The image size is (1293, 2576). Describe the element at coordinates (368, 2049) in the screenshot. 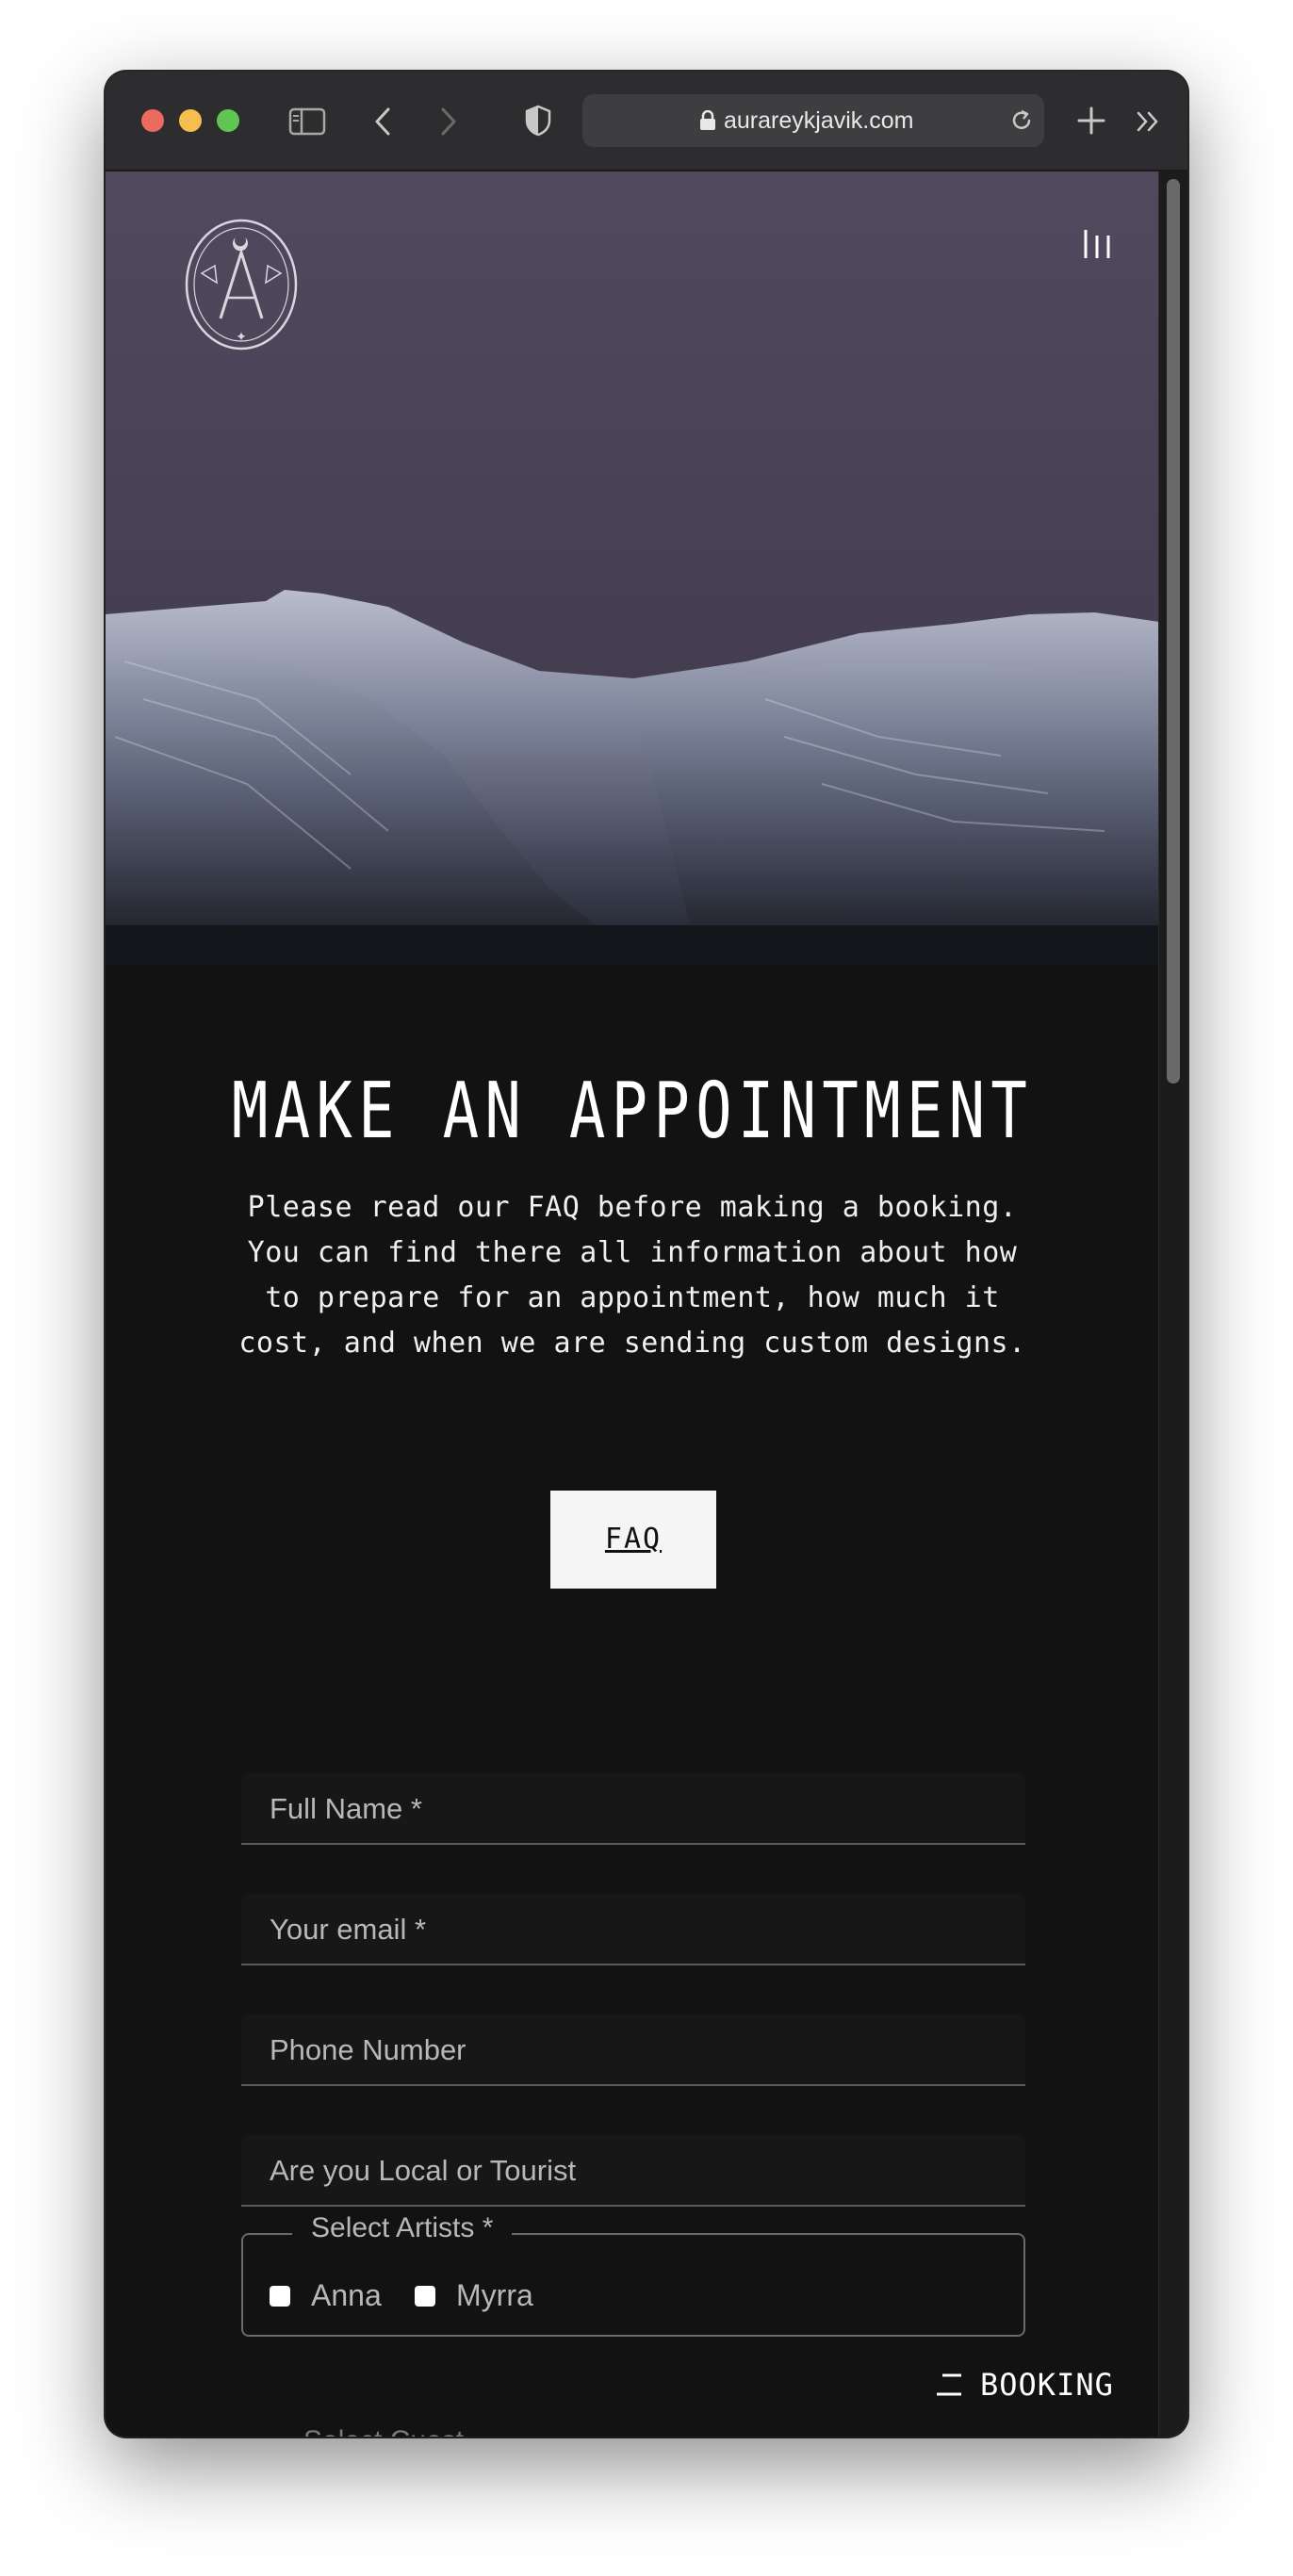

I see `phone-placeholder: Phone Number` at that location.